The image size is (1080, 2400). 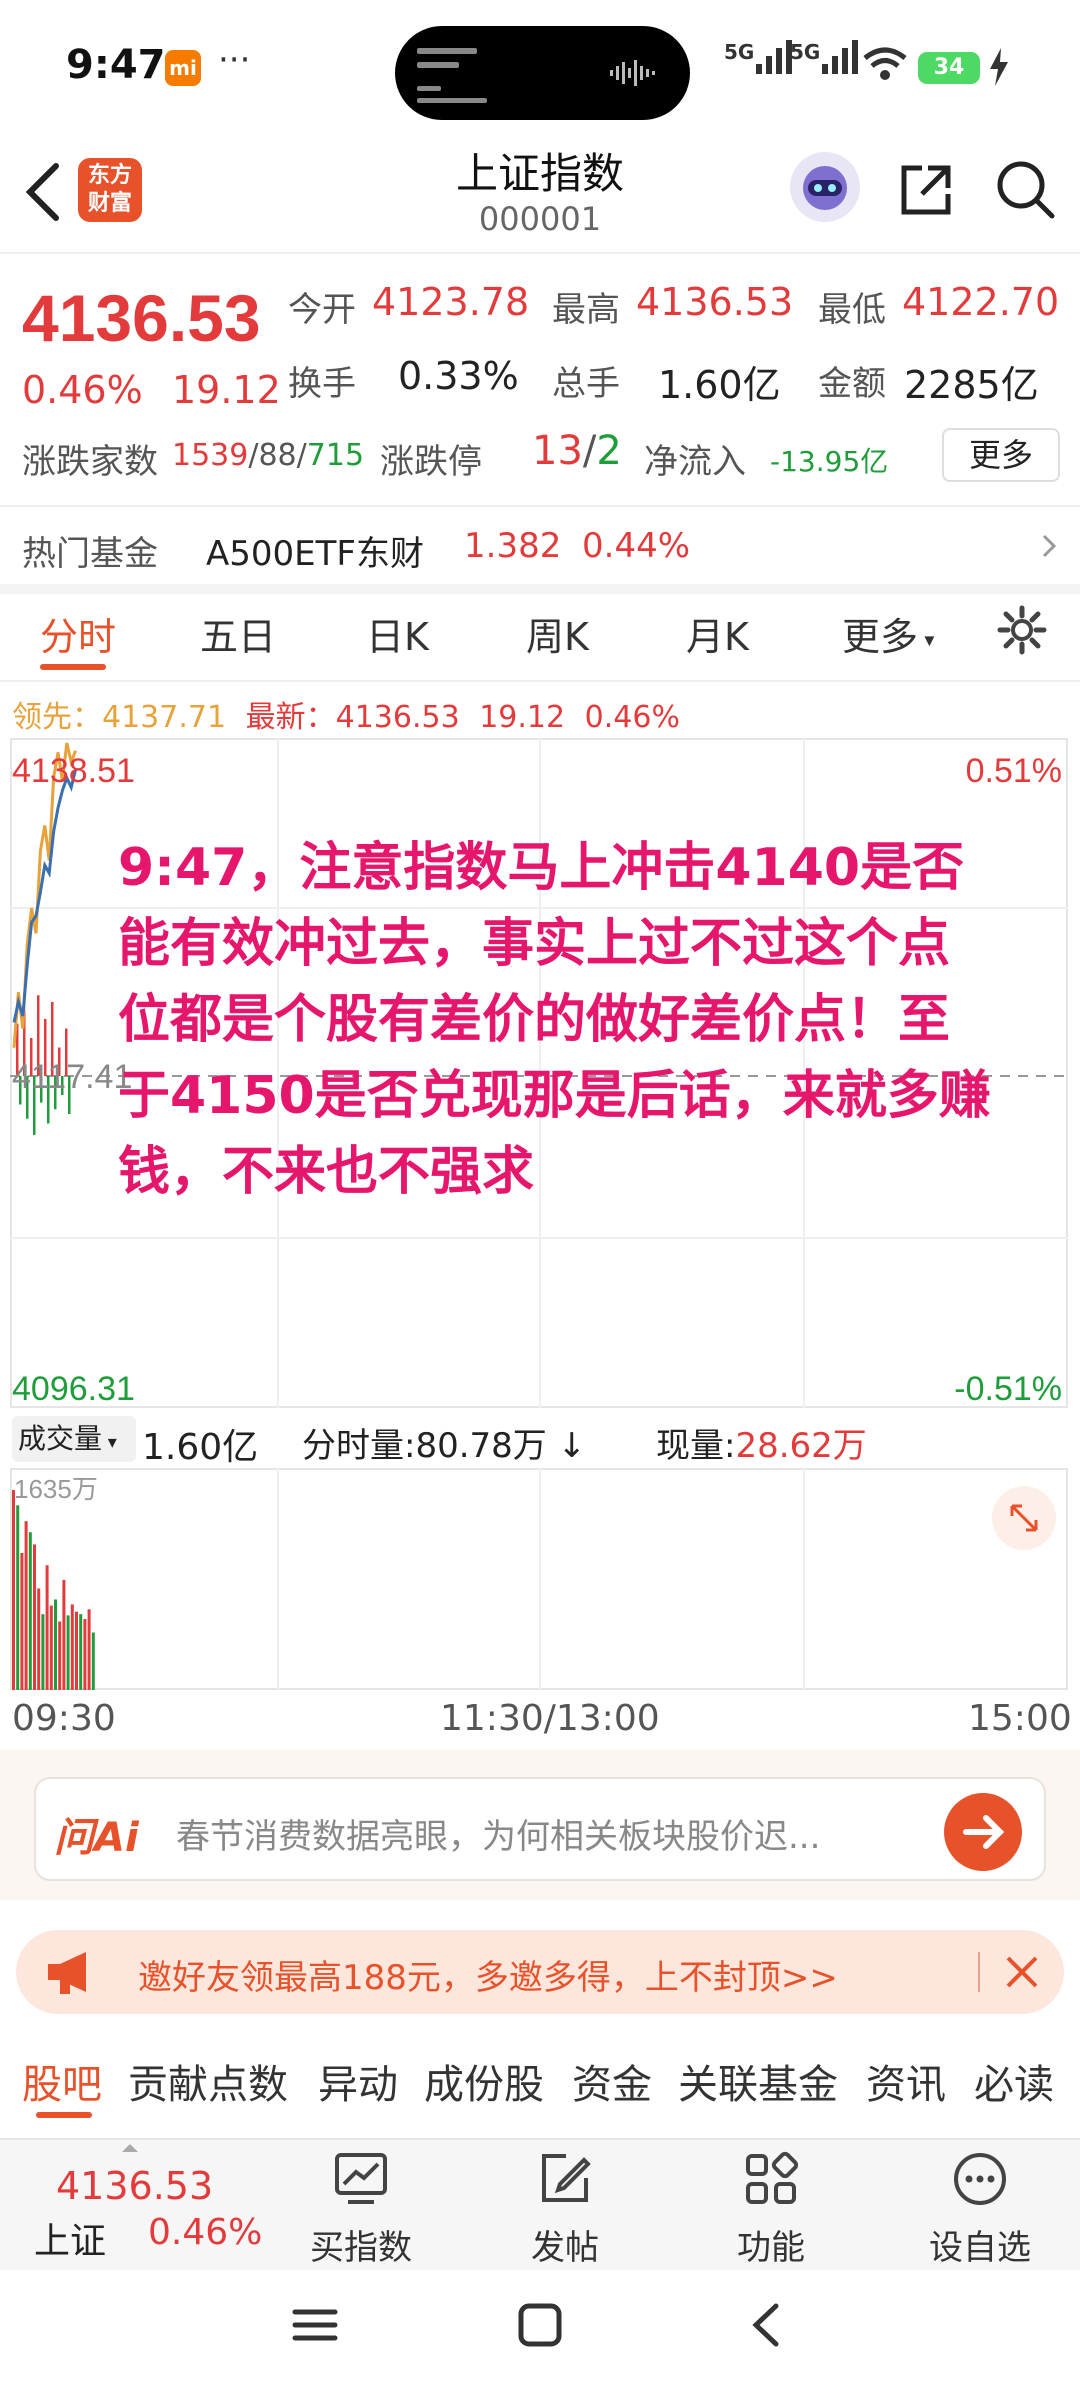 What do you see at coordinates (557, 633) in the screenshot?
I see `tab-weekly-k: 周K` at bounding box center [557, 633].